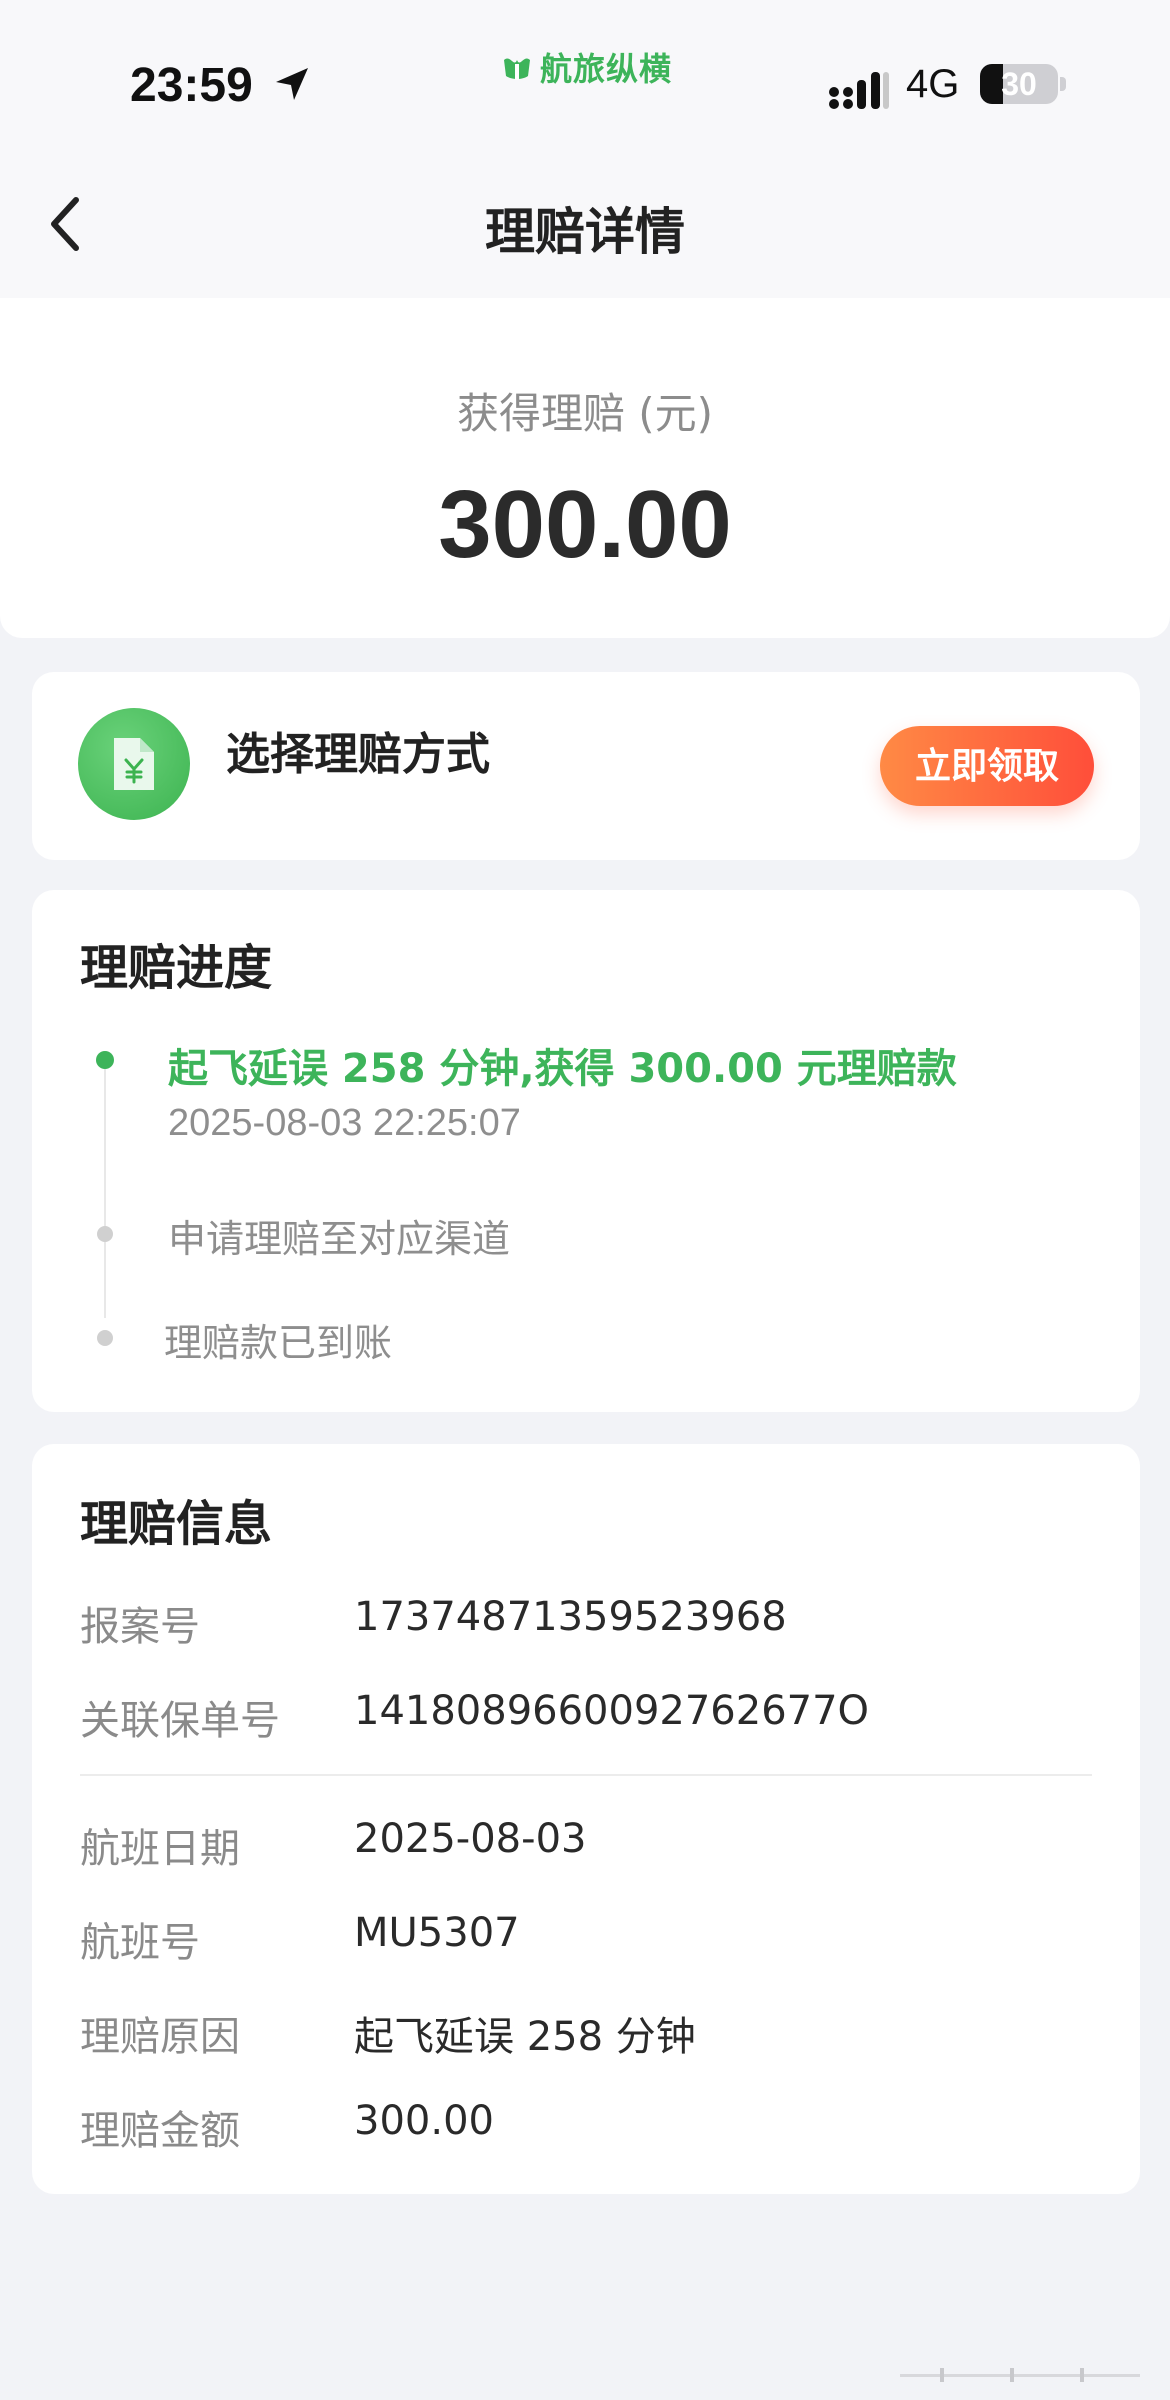 This screenshot has height=2400, width=1170. What do you see at coordinates (570, 1617) in the screenshot?
I see `info-value-case-no: 17374871359523968` at bounding box center [570, 1617].